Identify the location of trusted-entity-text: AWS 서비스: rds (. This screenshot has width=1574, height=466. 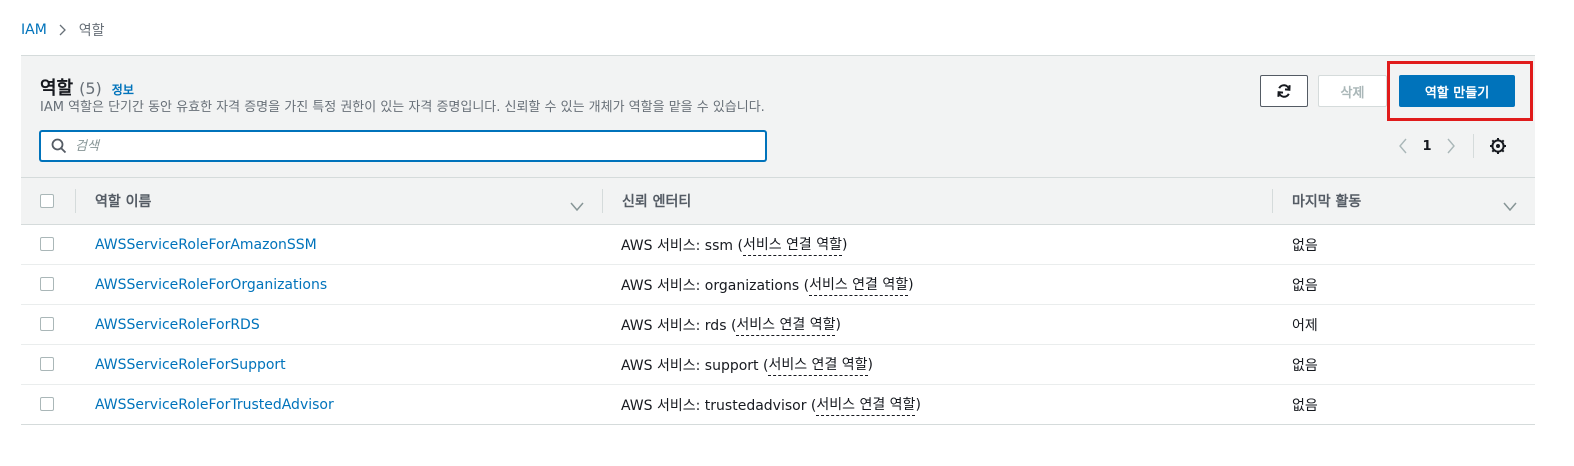
(679, 326).